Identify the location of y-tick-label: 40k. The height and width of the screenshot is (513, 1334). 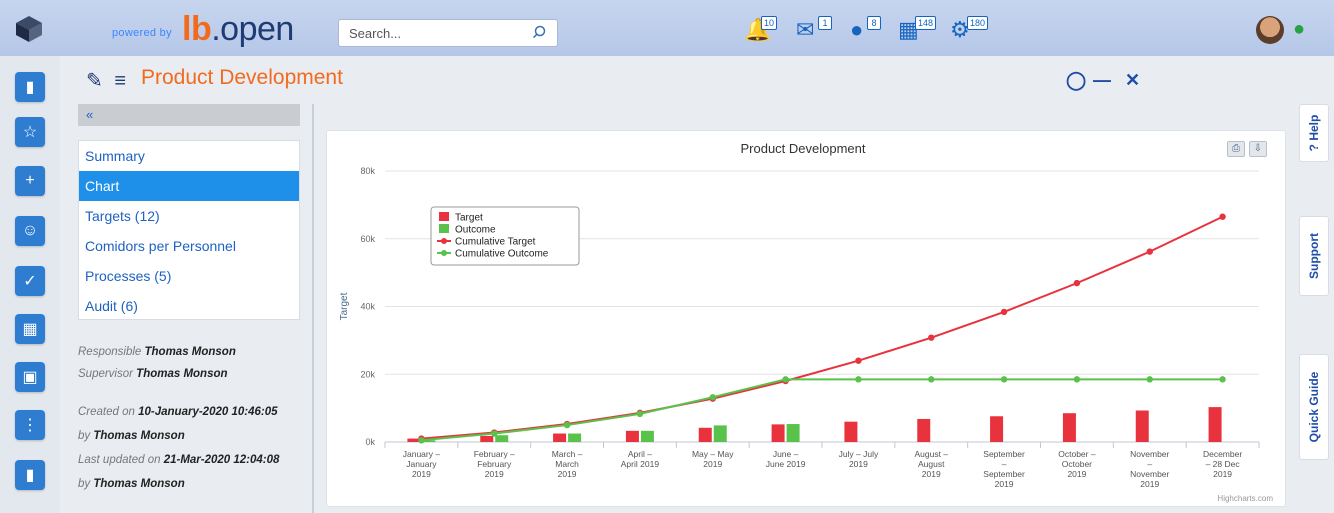
(367, 307).